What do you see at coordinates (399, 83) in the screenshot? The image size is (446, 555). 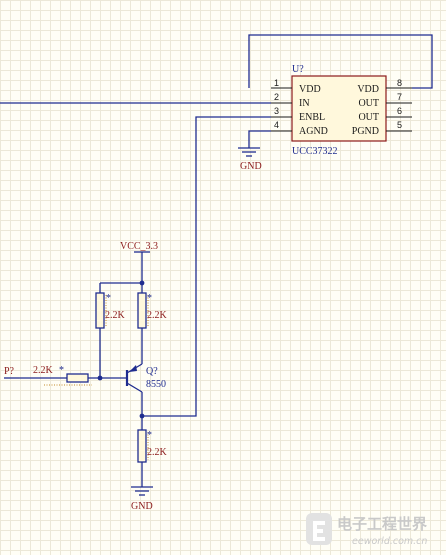 I see `ic-pin8-num: 8` at bounding box center [399, 83].